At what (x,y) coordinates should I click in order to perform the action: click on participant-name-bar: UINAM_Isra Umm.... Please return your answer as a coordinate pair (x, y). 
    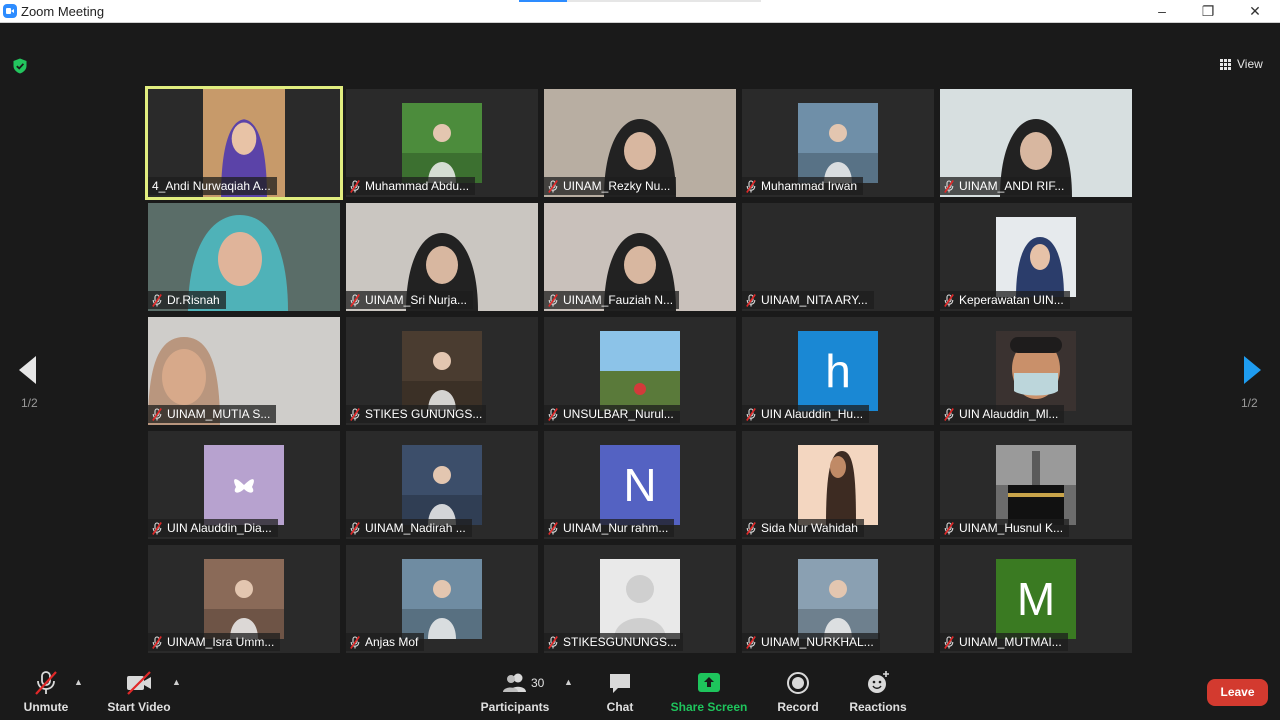
    Looking at the image, I should click on (214, 642).